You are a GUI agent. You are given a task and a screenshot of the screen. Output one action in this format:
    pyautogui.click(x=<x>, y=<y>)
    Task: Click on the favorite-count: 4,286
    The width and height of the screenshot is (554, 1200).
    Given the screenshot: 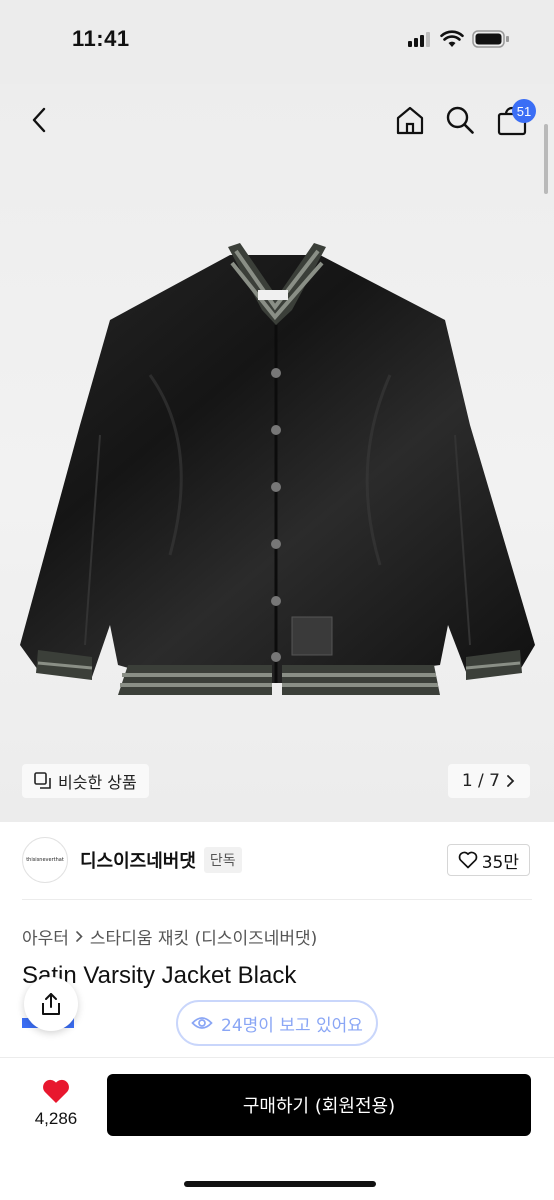 What is the action you would take?
    pyautogui.click(x=56, y=1118)
    